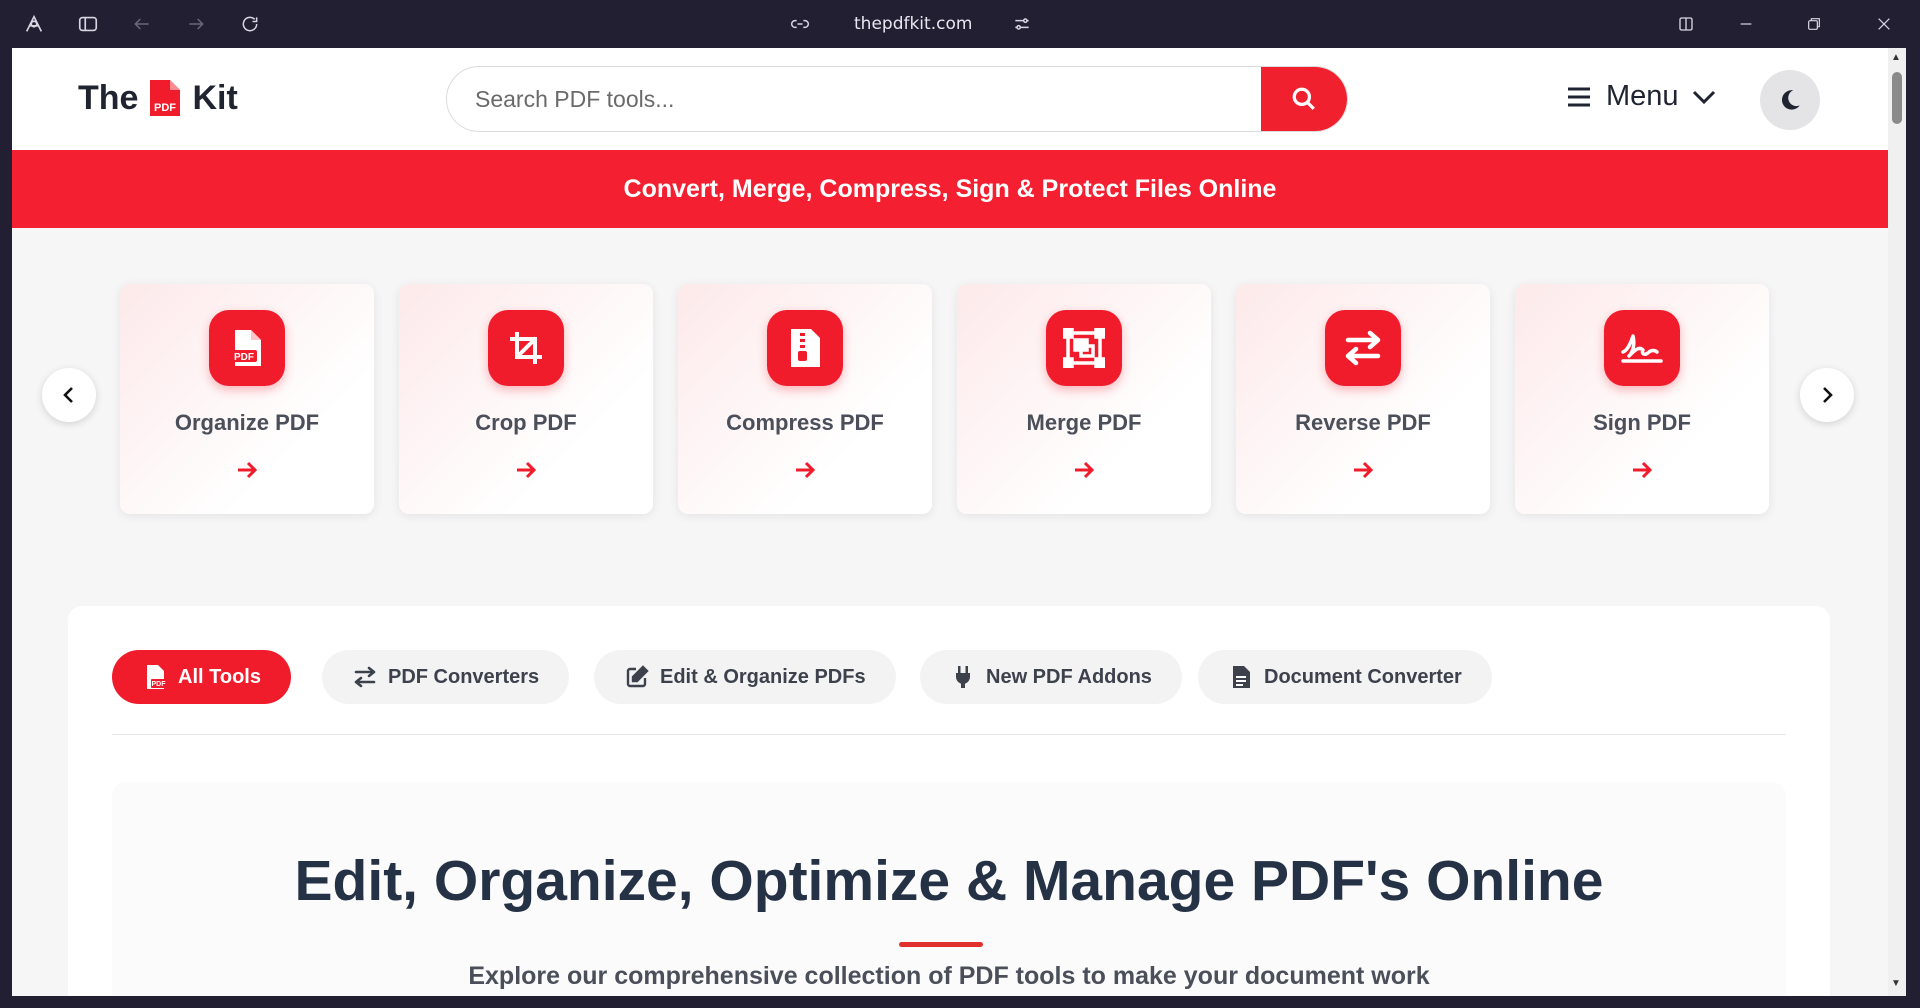  What do you see at coordinates (165, 98) in the screenshot?
I see `pdf-logo-icon: PDF` at bounding box center [165, 98].